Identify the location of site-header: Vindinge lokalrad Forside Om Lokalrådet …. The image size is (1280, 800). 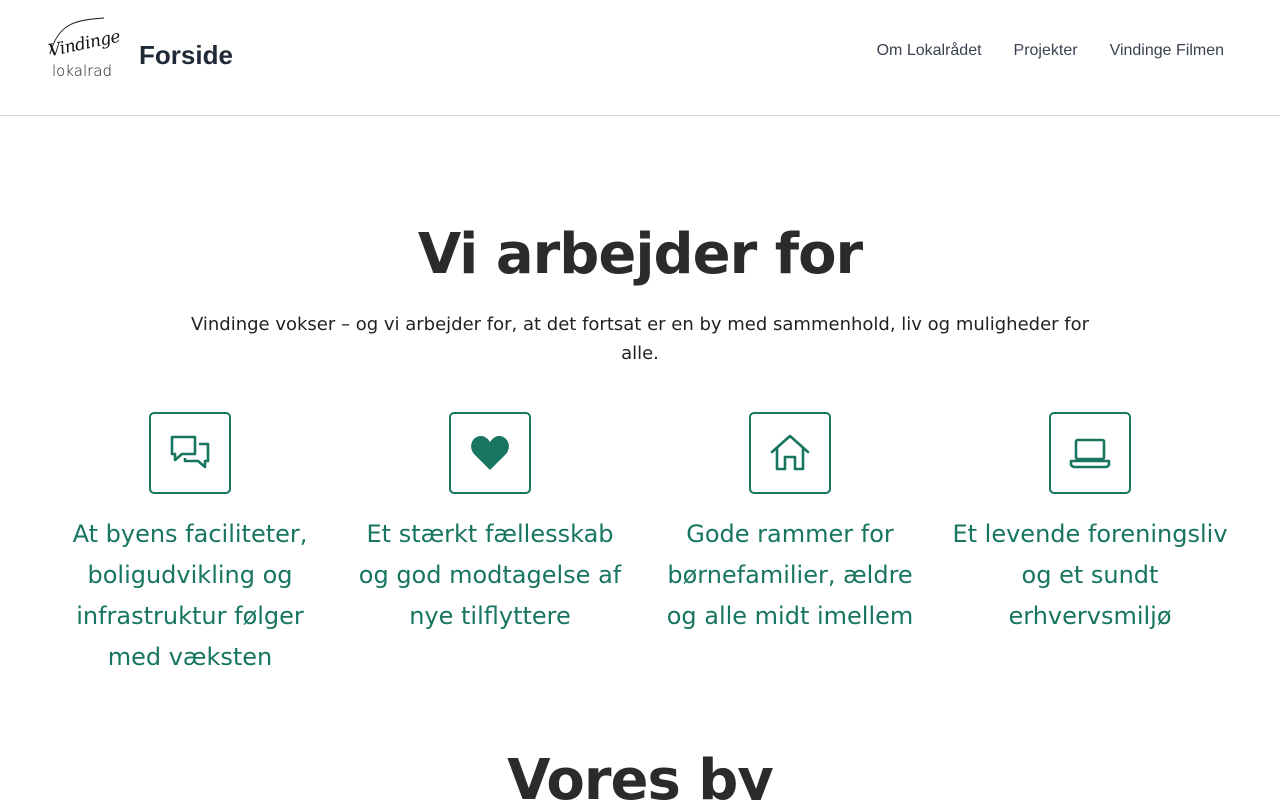
(640, 58).